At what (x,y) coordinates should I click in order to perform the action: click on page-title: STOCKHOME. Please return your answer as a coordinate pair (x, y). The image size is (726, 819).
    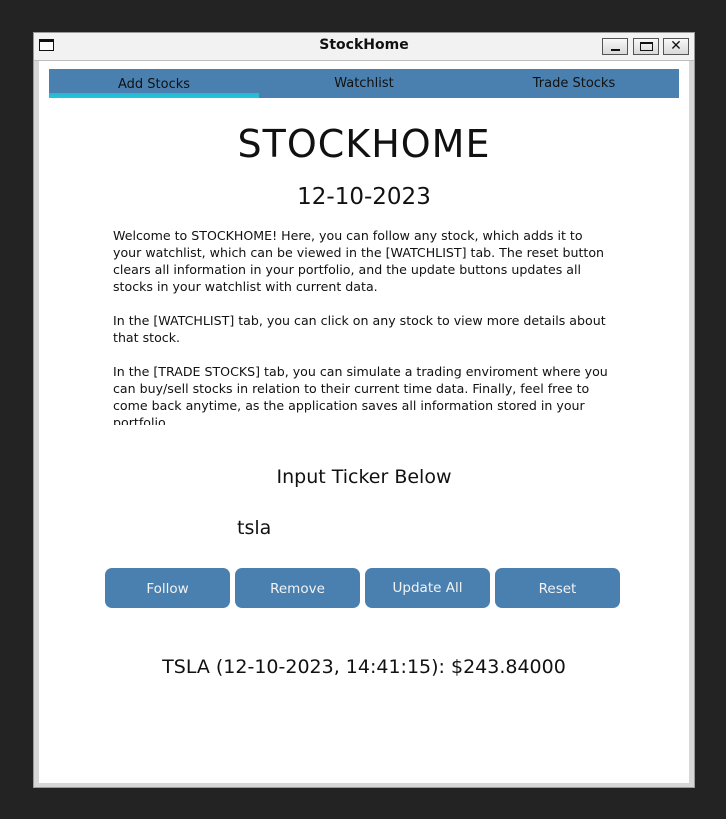
    Looking at the image, I should click on (364, 144).